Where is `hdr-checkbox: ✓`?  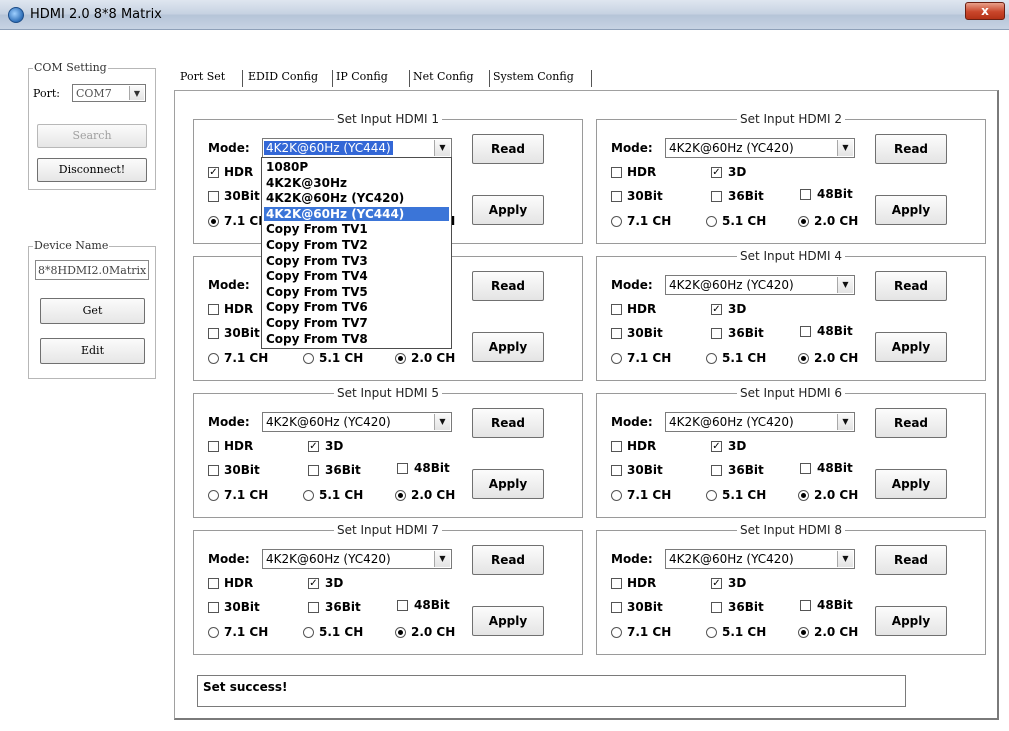 hdr-checkbox: ✓ is located at coordinates (213, 172).